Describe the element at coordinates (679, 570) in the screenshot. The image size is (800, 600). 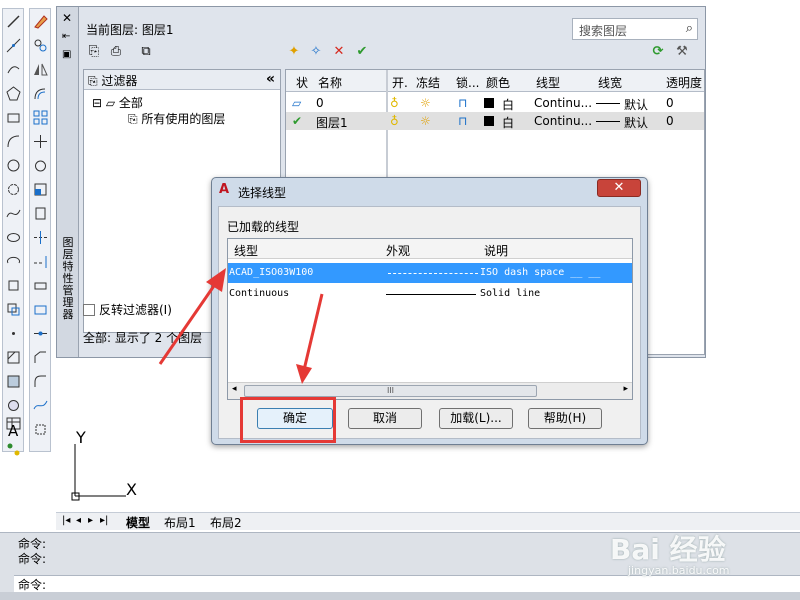
I see `watermark-url: jingyan.baidu.com` at that location.